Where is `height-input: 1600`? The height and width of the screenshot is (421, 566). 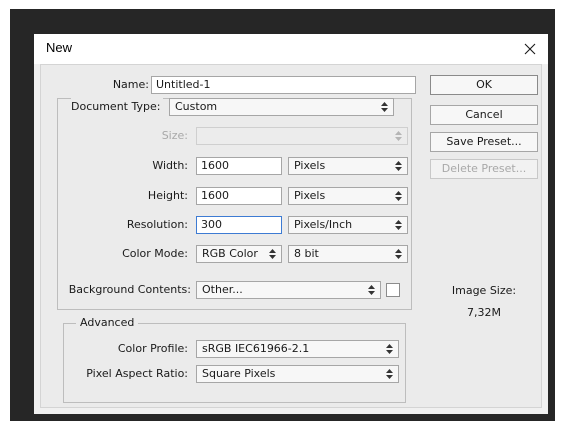 height-input: 1600 is located at coordinates (239, 196).